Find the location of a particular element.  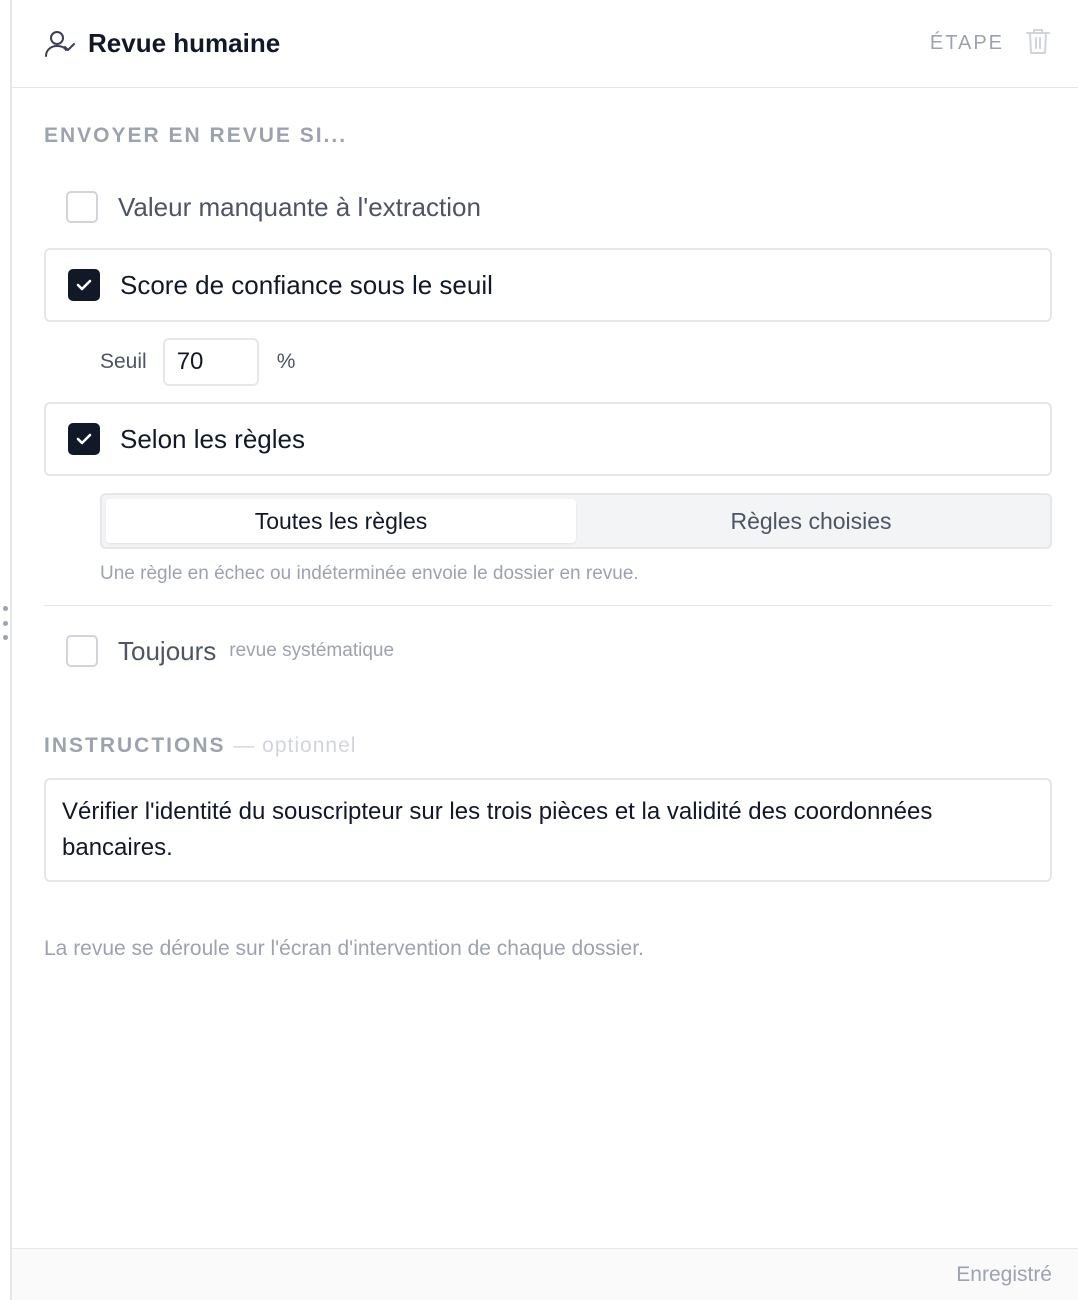

save-status: Enregistré is located at coordinates (1004, 1274).